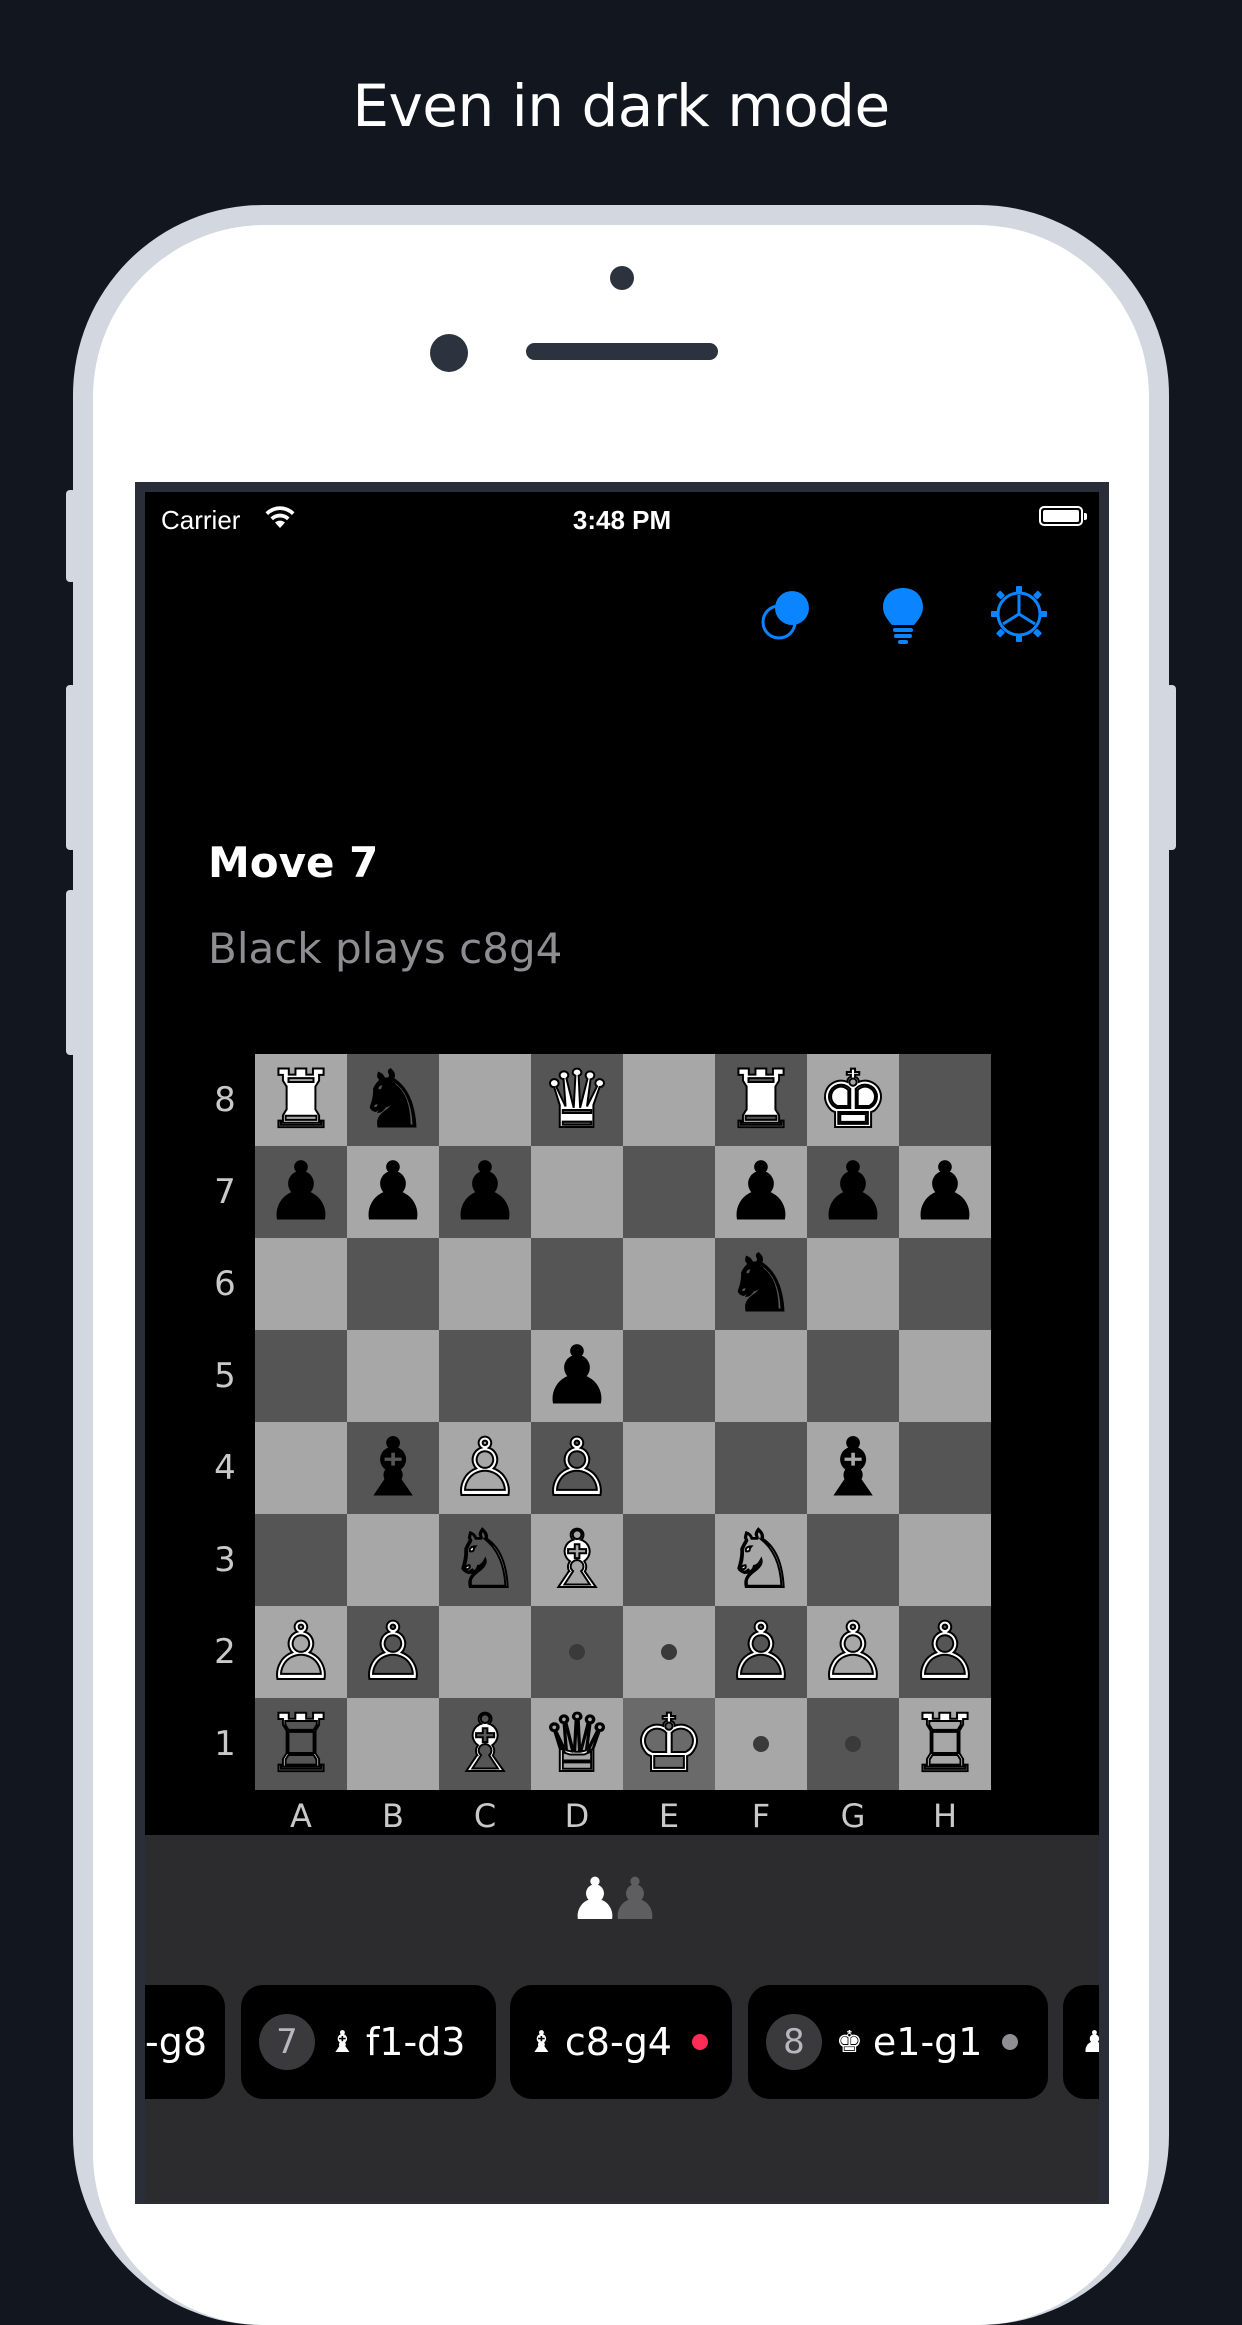  I want to click on square-g4: ♝, so click(853, 1467).